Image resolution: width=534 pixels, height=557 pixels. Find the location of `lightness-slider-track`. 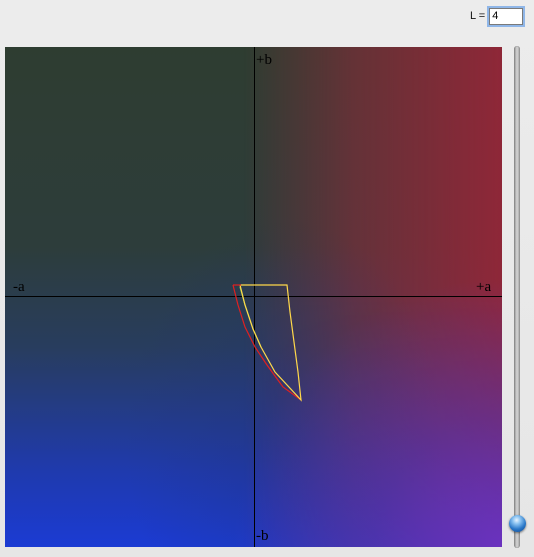

lightness-slider-track is located at coordinates (517, 297).